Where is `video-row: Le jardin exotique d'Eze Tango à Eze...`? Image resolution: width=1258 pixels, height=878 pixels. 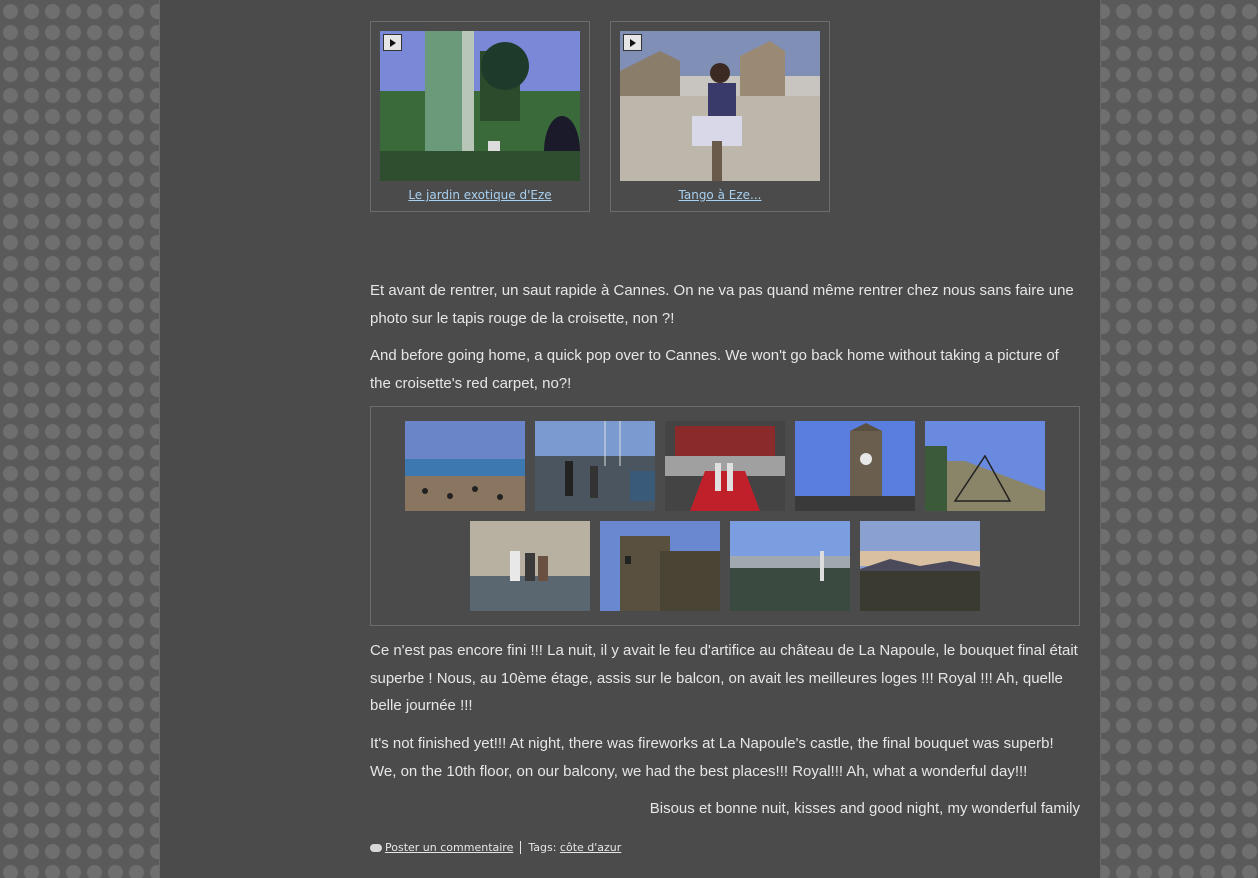
video-row: Le jardin exotique d'Eze Tango à Eze... is located at coordinates (725, 116).